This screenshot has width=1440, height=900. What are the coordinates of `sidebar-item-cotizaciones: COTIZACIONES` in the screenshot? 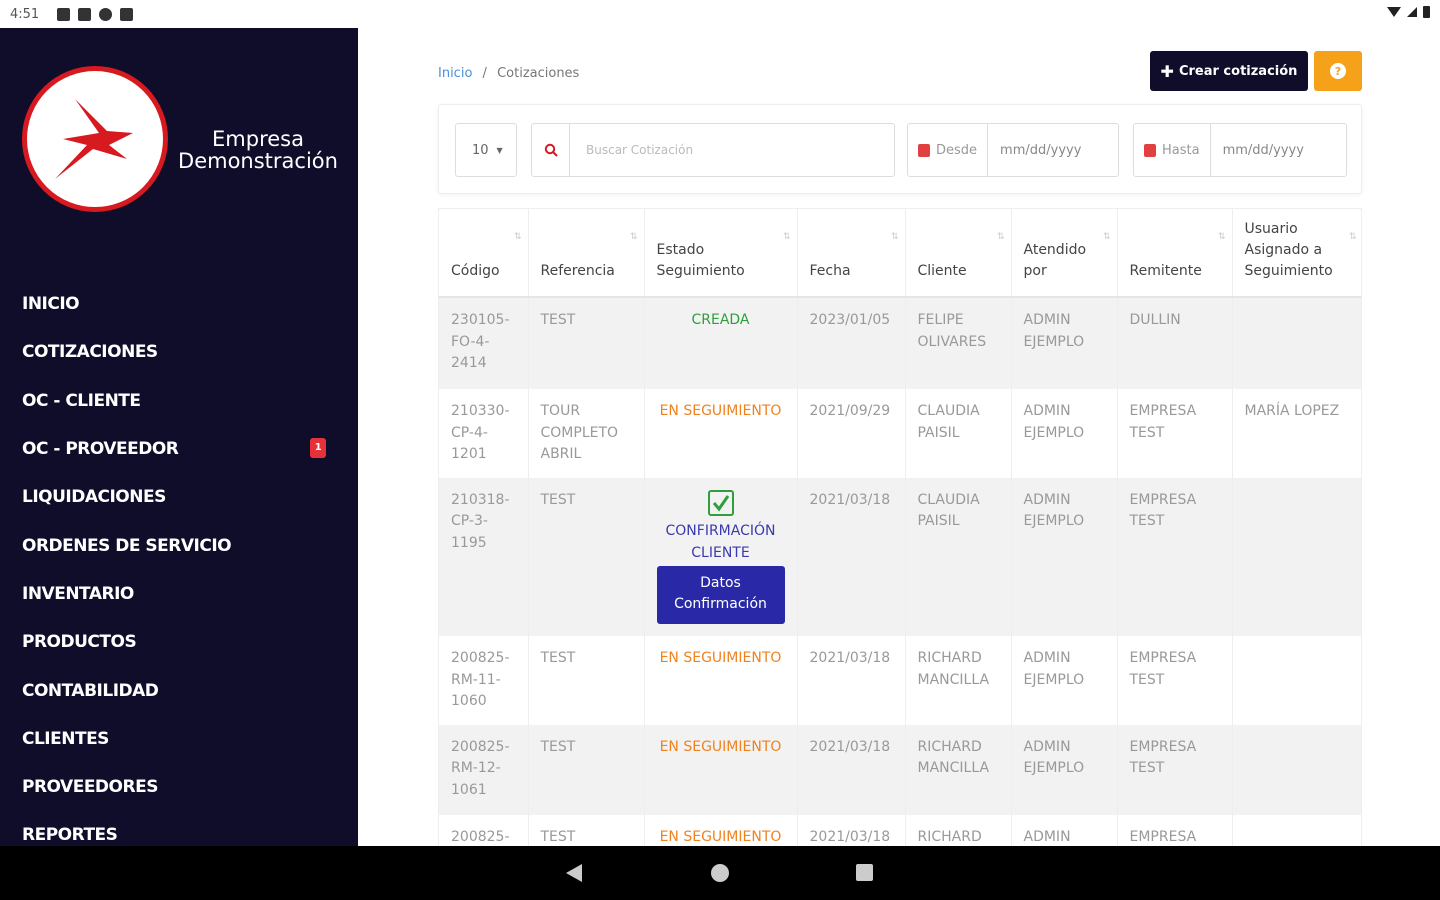 It's located at (182, 352).